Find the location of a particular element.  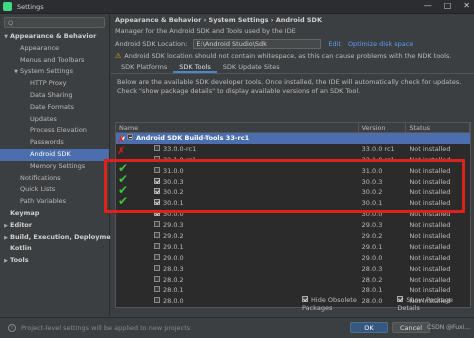

sidebar-item-label: Kotlin is located at coordinates (21, 248).